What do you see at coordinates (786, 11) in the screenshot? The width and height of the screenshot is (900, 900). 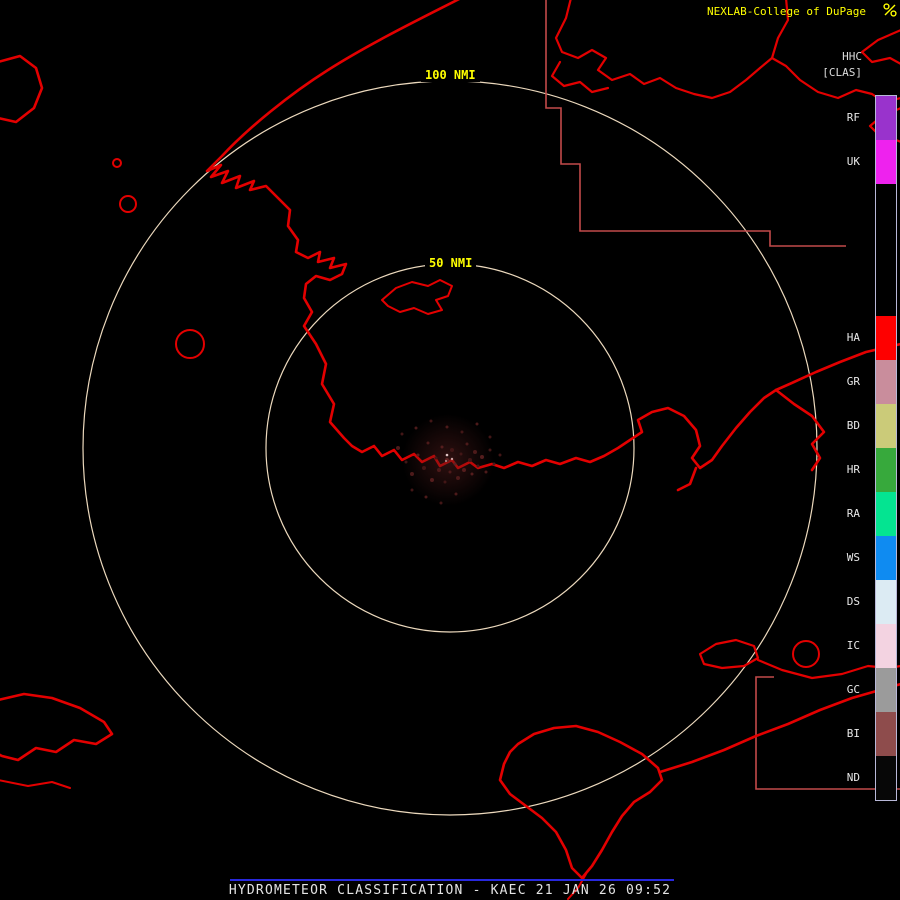 I see `brand-text: NEXLAB-College of DuPage` at bounding box center [786, 11].